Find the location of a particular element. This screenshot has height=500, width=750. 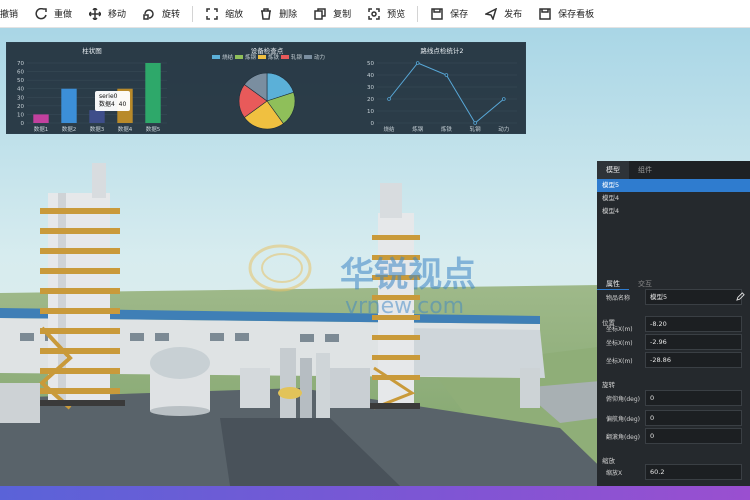

bar-chart: 0 10 20 30 40 50 60 70 数据1 数据2 数据3 数据4 数据5 is located at coordinates (92, 97).